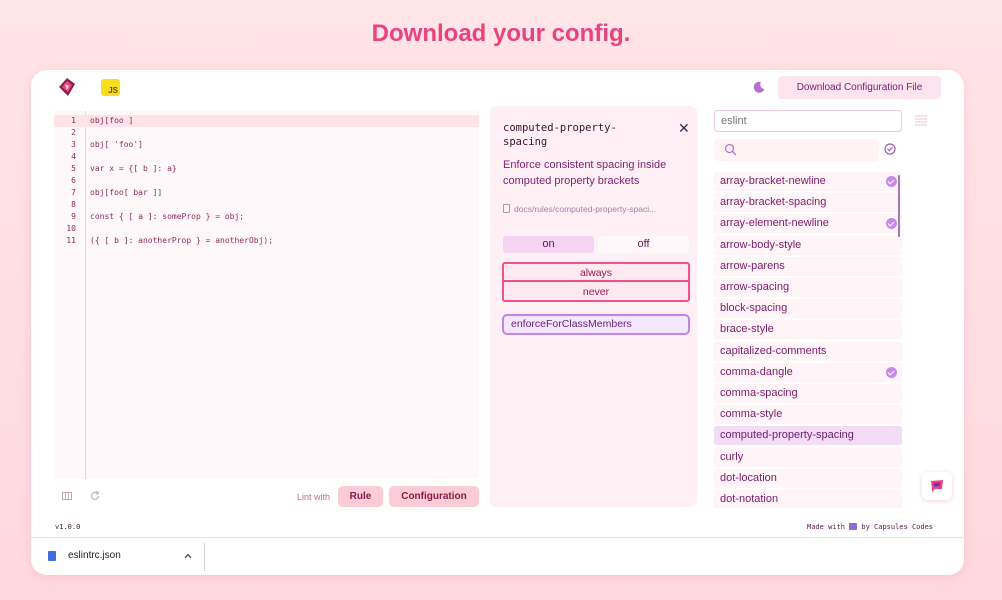 Image resolution: width=1002 pixels, height=600 pixels. I want to click on checked-filter-icon, so click(890, 149).